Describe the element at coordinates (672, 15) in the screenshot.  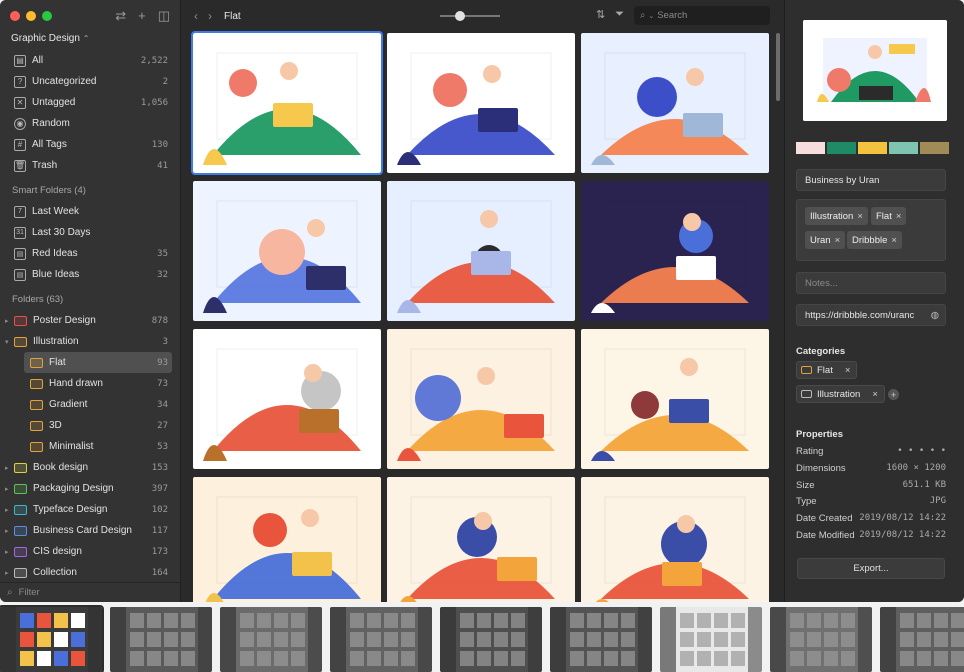
I see `search-input: Search` at that location.